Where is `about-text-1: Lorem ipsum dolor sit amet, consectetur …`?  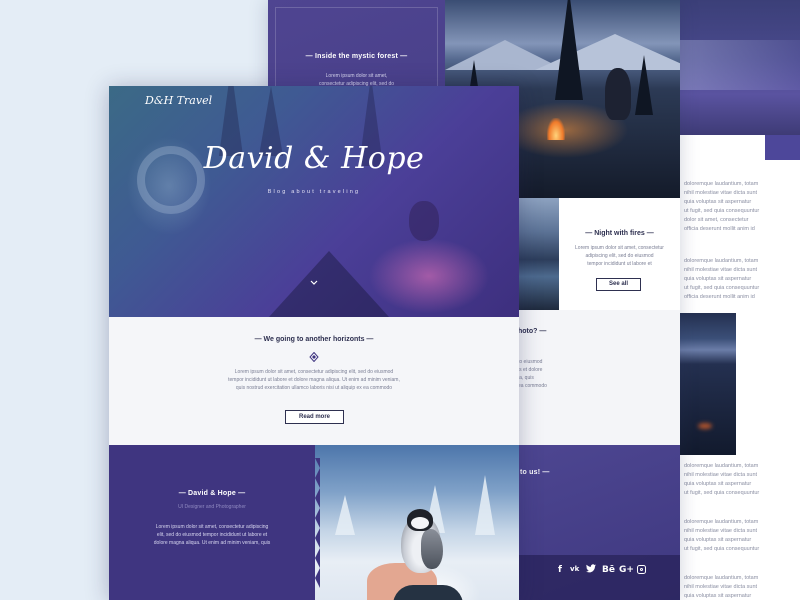
about-text-1: Lorem ipsum dolor sit amet, consectetur … is located at coordinates (314, 372).